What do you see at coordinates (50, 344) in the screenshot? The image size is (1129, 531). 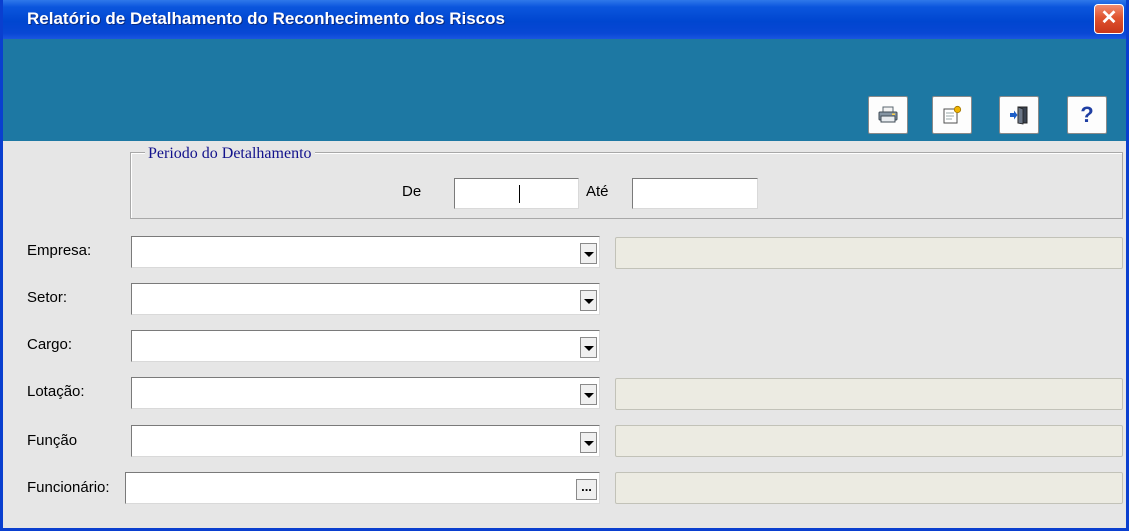 I see `cargo-label: Cargo:` at bounding box center [50, 344].